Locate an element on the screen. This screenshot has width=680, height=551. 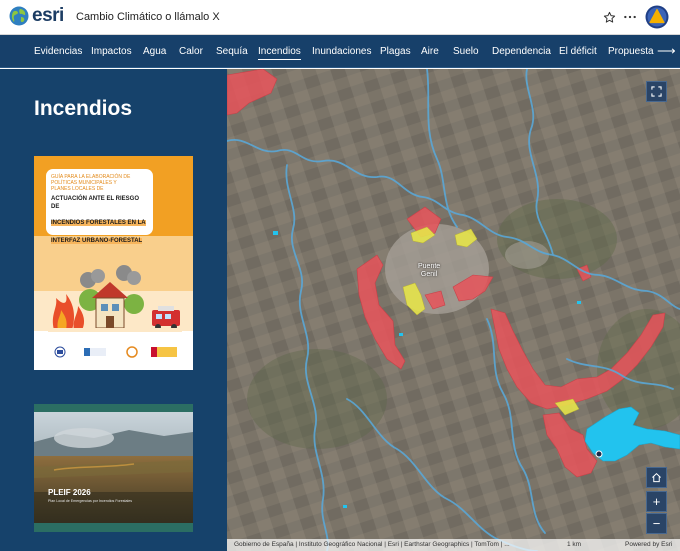
expand-map-button is located at coordinates (656, 91).